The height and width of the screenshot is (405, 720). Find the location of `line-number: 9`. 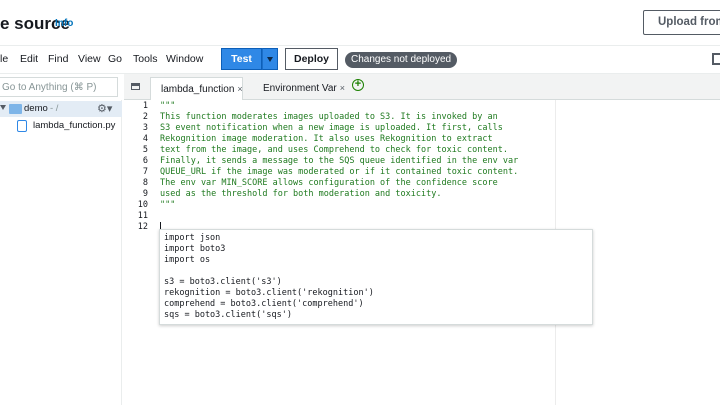

line-number: 9 is located at coordinates (145, 194).